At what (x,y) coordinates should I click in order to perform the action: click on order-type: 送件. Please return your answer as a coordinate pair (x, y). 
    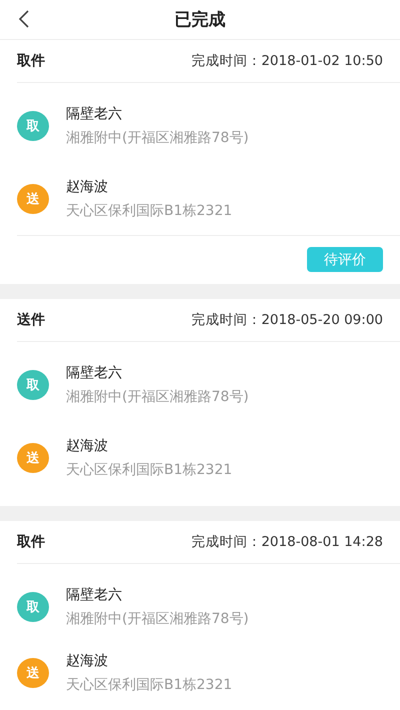
    Looking at the image, I should click on (31, 320).